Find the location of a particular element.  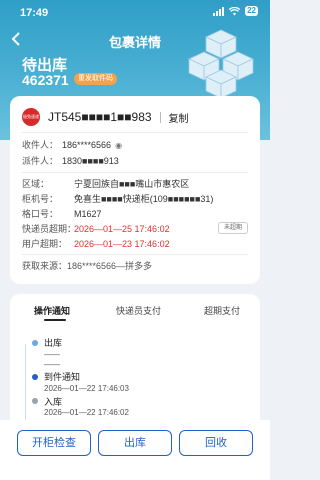

sender-phone: 1830■■■■913 is located at coordinates (90, 161).